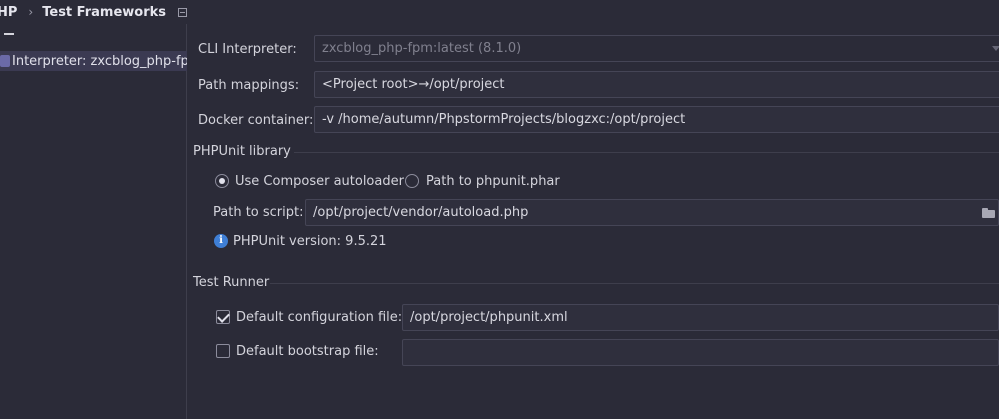 This screenshot has width=999, height=419. Describe the element at coordinates (256, 120) in the screenshot. I see `docker-container-label: Docker container:` at that location.